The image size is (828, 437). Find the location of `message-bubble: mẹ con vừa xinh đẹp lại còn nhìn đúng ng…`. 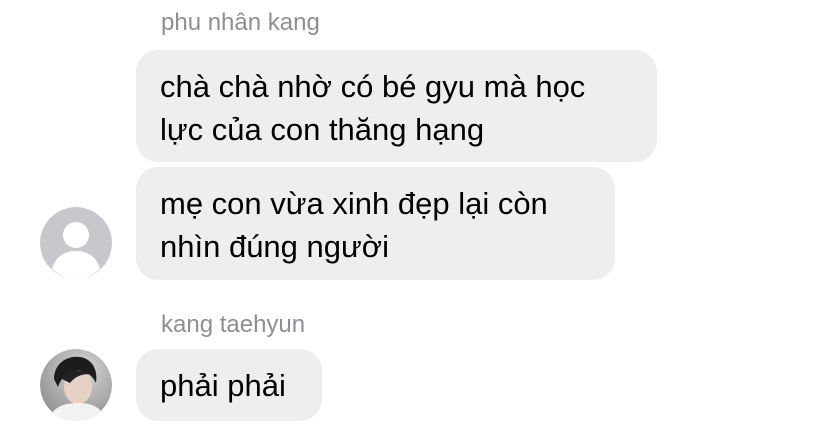

message-bubble: mẹ con vừa xinh đẹp lại còn nhìn đúng ng… is located at coordinates (375, 223).